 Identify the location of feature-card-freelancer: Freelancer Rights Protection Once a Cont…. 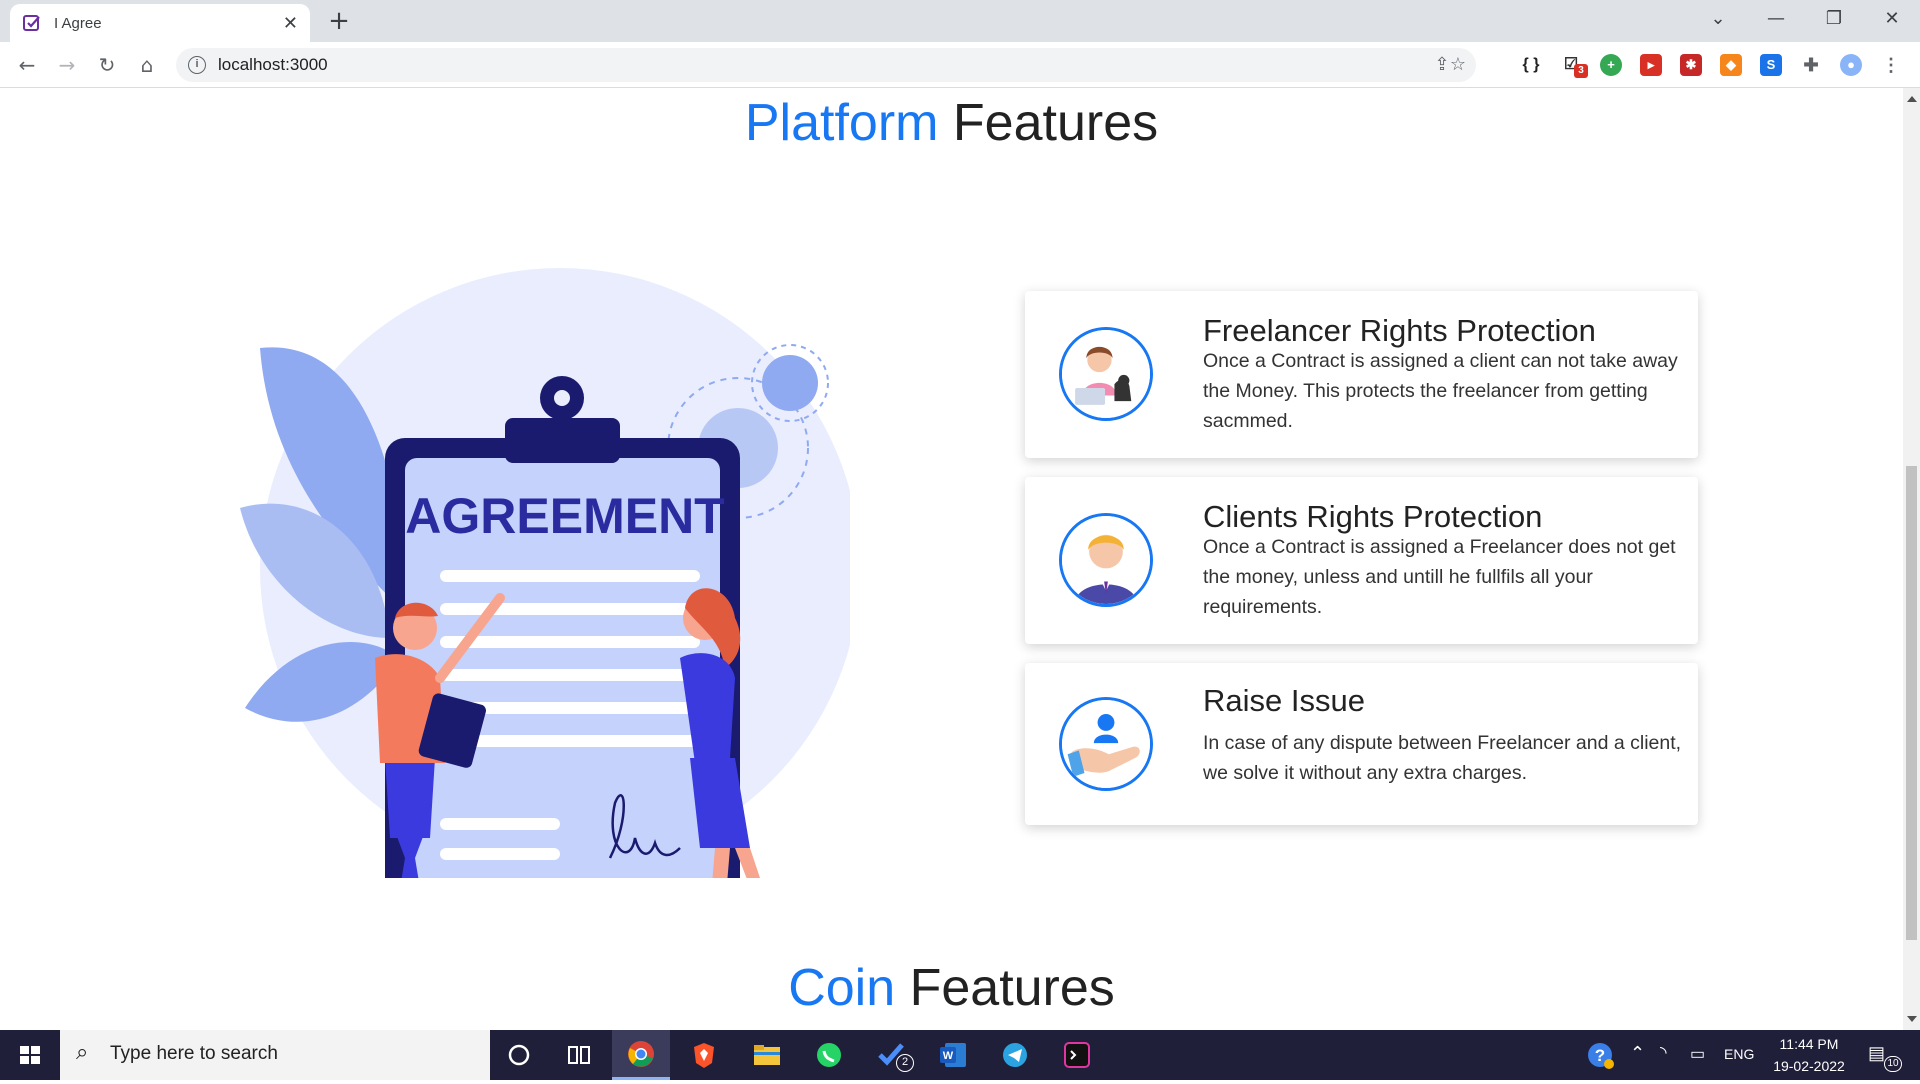
(1361, 374).